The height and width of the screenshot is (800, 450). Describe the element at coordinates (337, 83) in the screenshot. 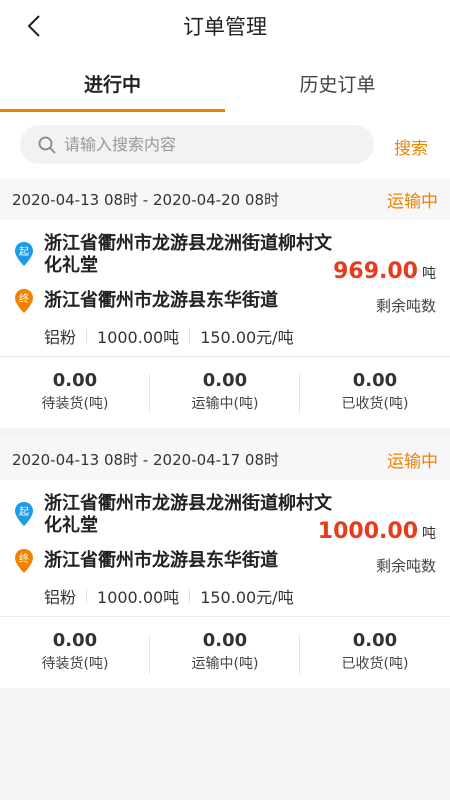

I see `tab-history: 历史订单` at that location.